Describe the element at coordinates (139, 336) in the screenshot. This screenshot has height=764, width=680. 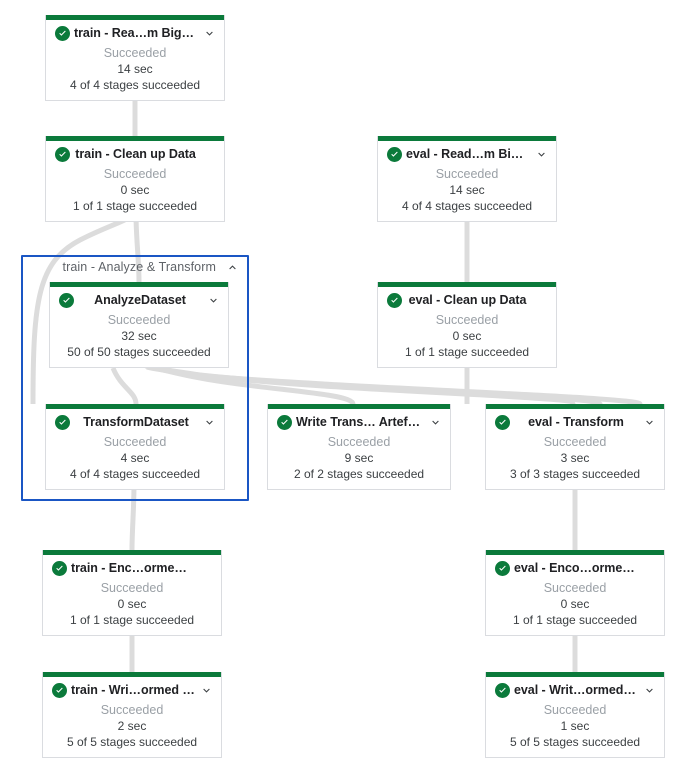
I see `node-duration-text: 32 sec` at that location.